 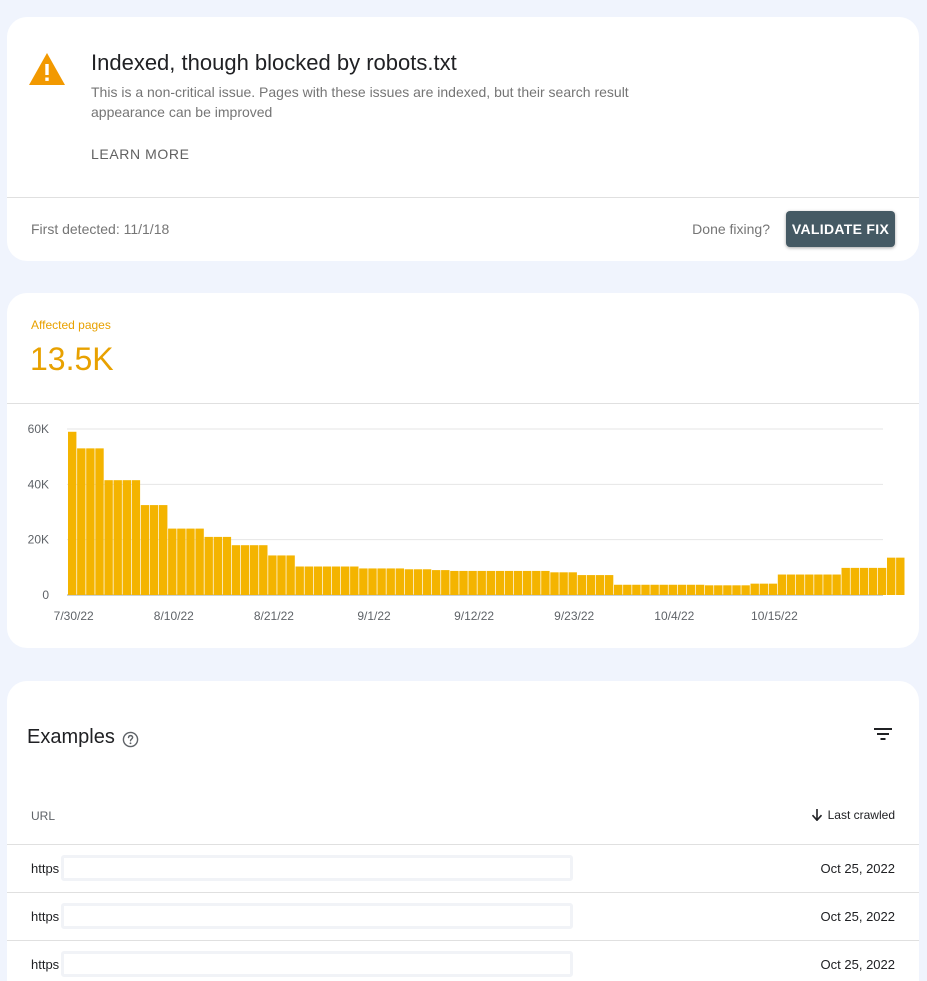 What do you see at coordinates (853, 815) in the screenshot?
I see `last-crawled-column-header: Last crawled` at bounding box center [853, 815].